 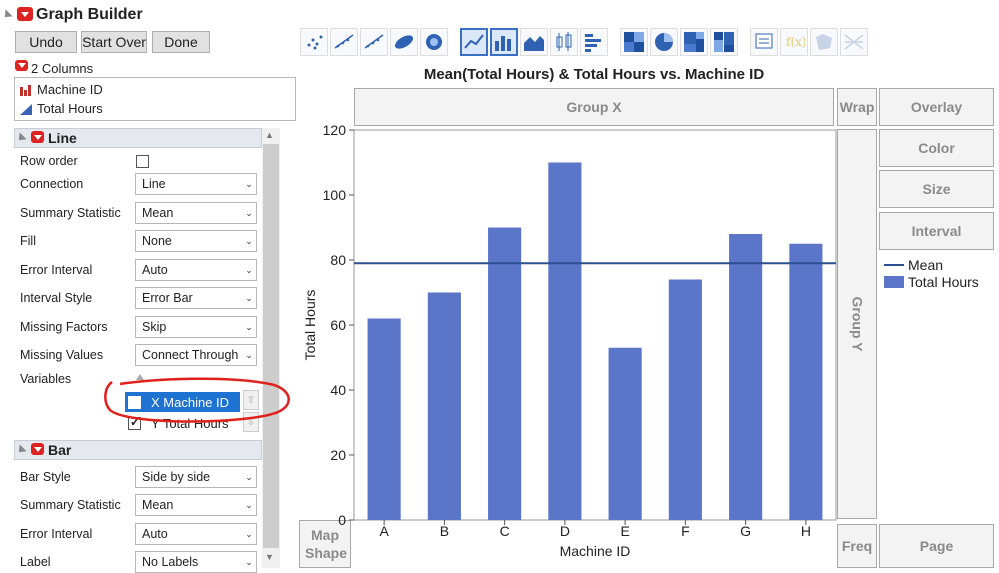 I want to click on options-scrollbar: ▲ ▼, so click(x=271, y=348).